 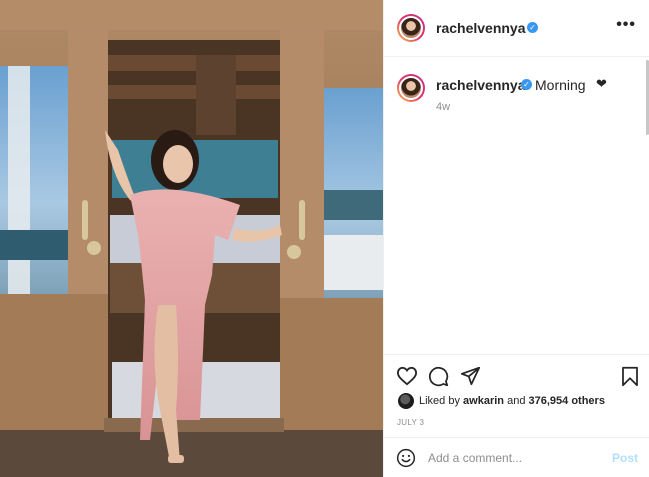 I want to click on smiley-icon, so click(x=406, y=458).